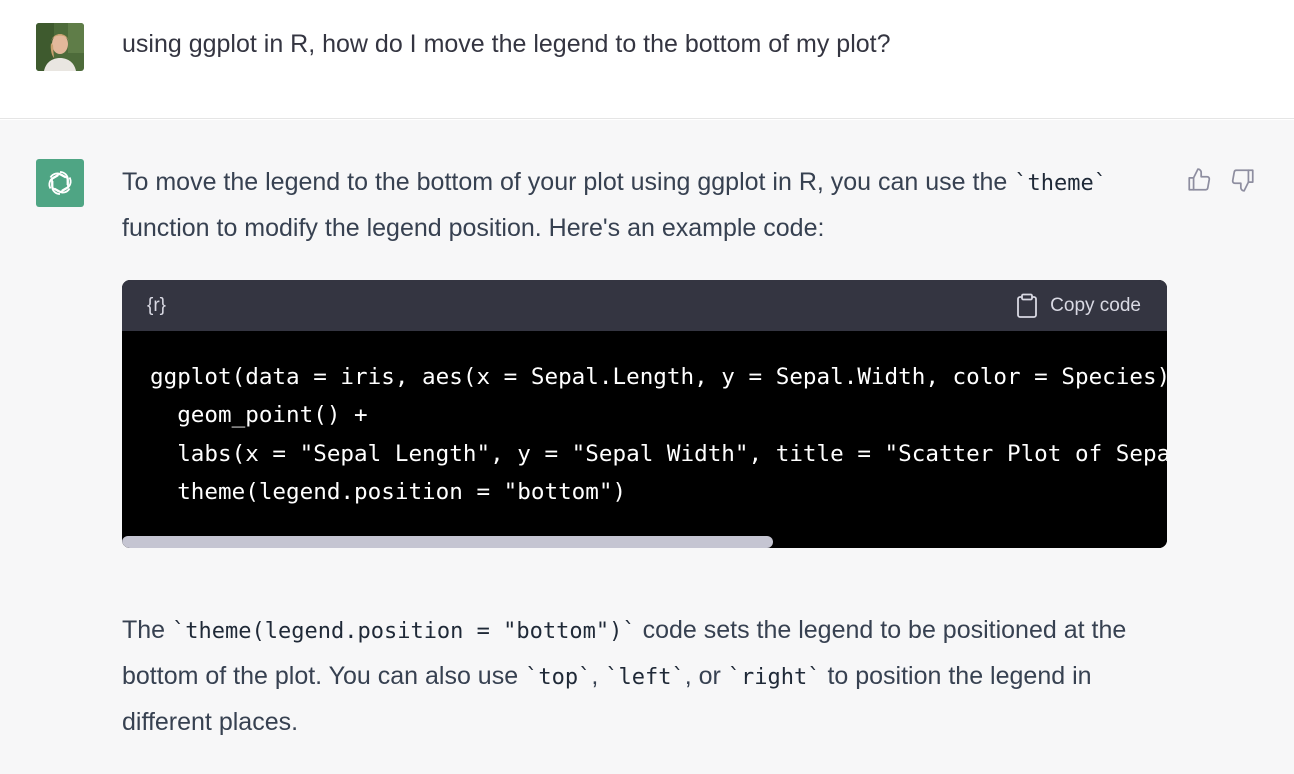  I want to click on clipboard-icon, so click(1027, 305).